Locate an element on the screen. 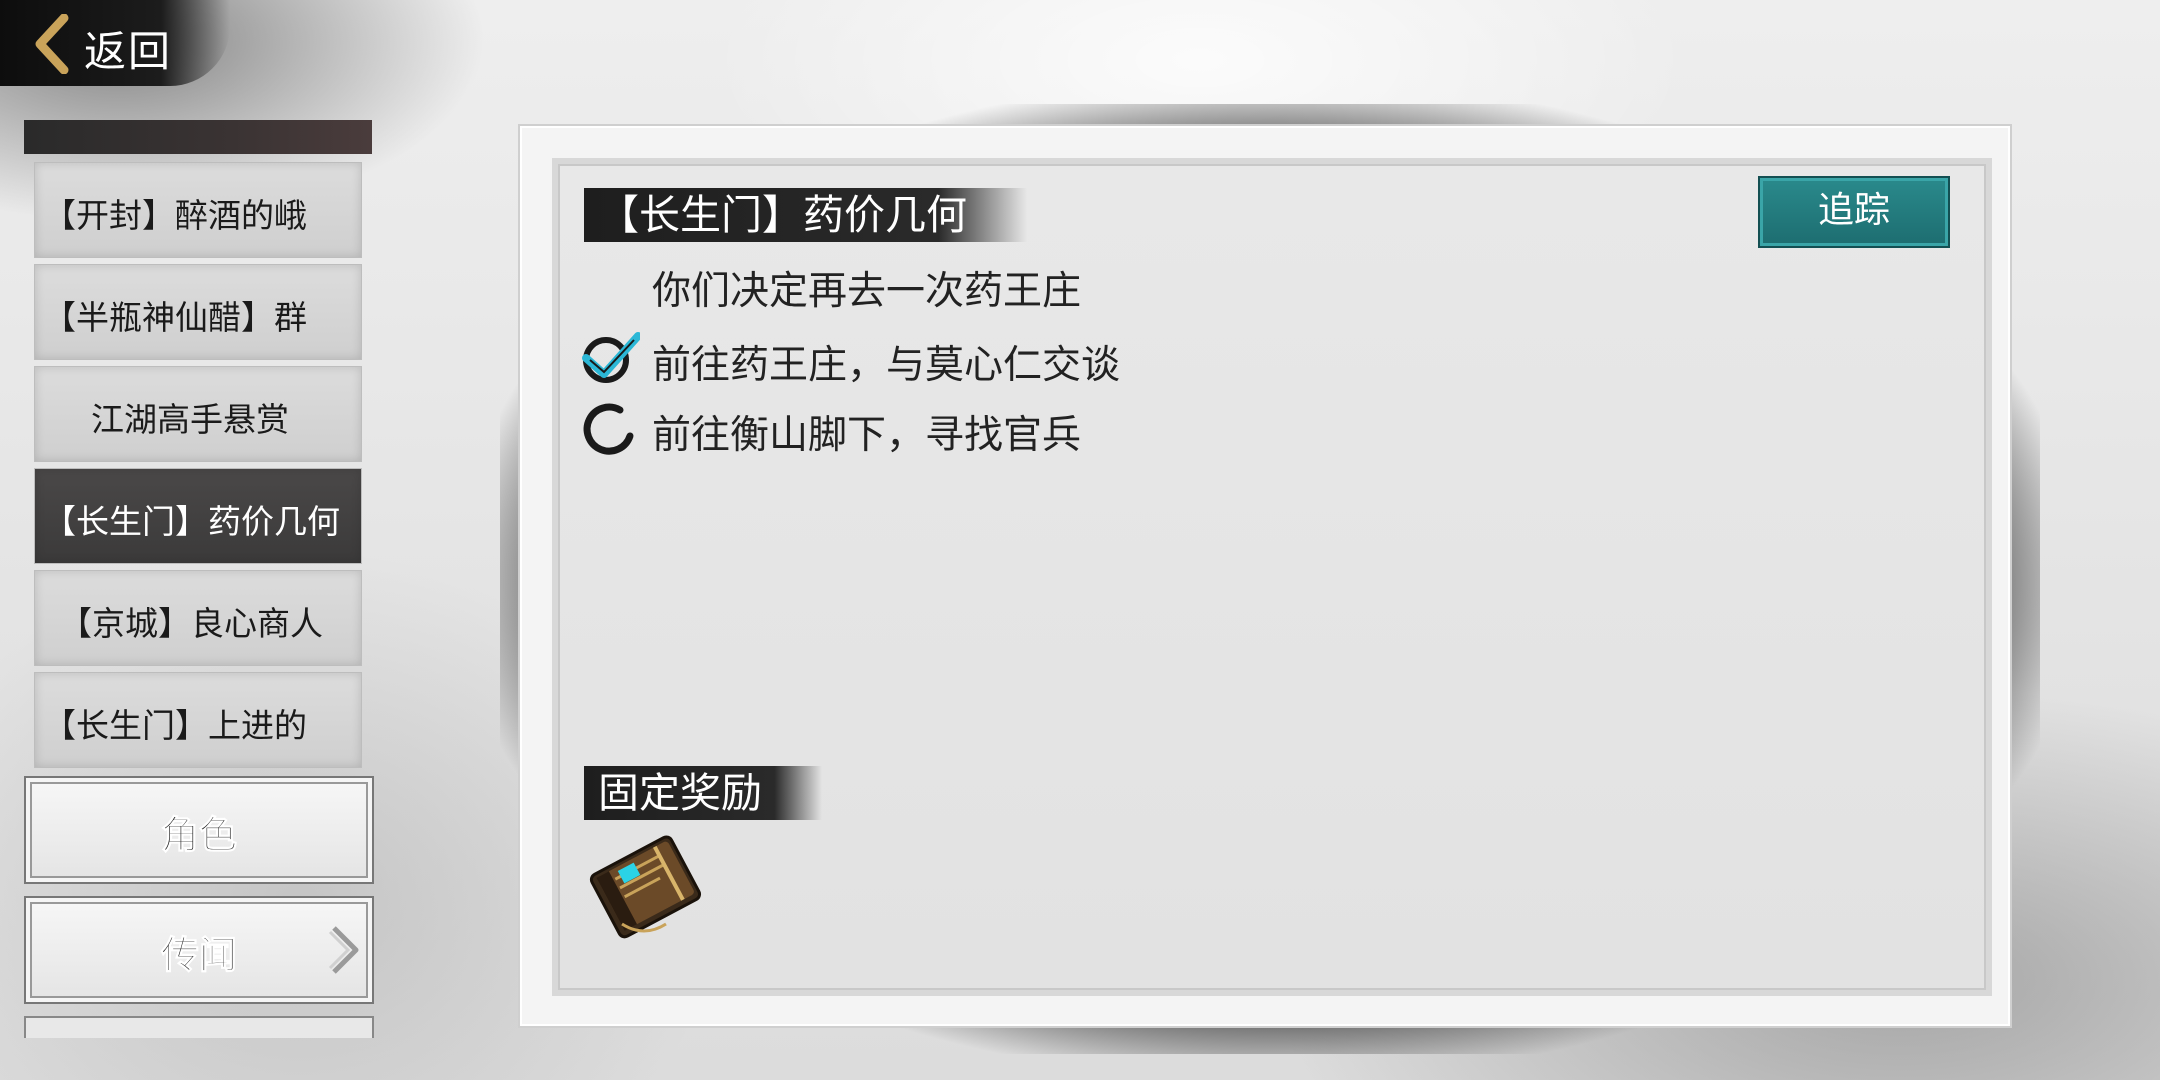  quest-list-item-1: 【半瓶神仙醋】群 is located at coordinates (198, 312).